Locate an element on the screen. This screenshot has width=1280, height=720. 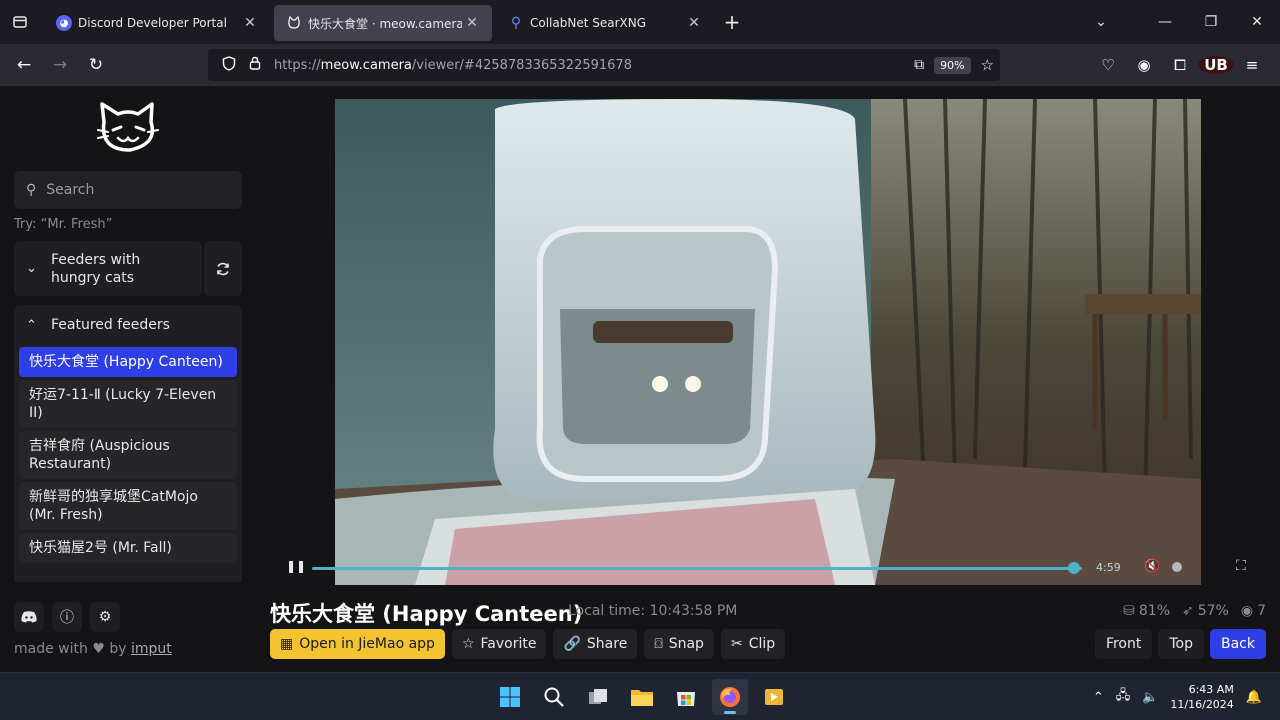
author-link: imput is located at coordinates (151, 649).